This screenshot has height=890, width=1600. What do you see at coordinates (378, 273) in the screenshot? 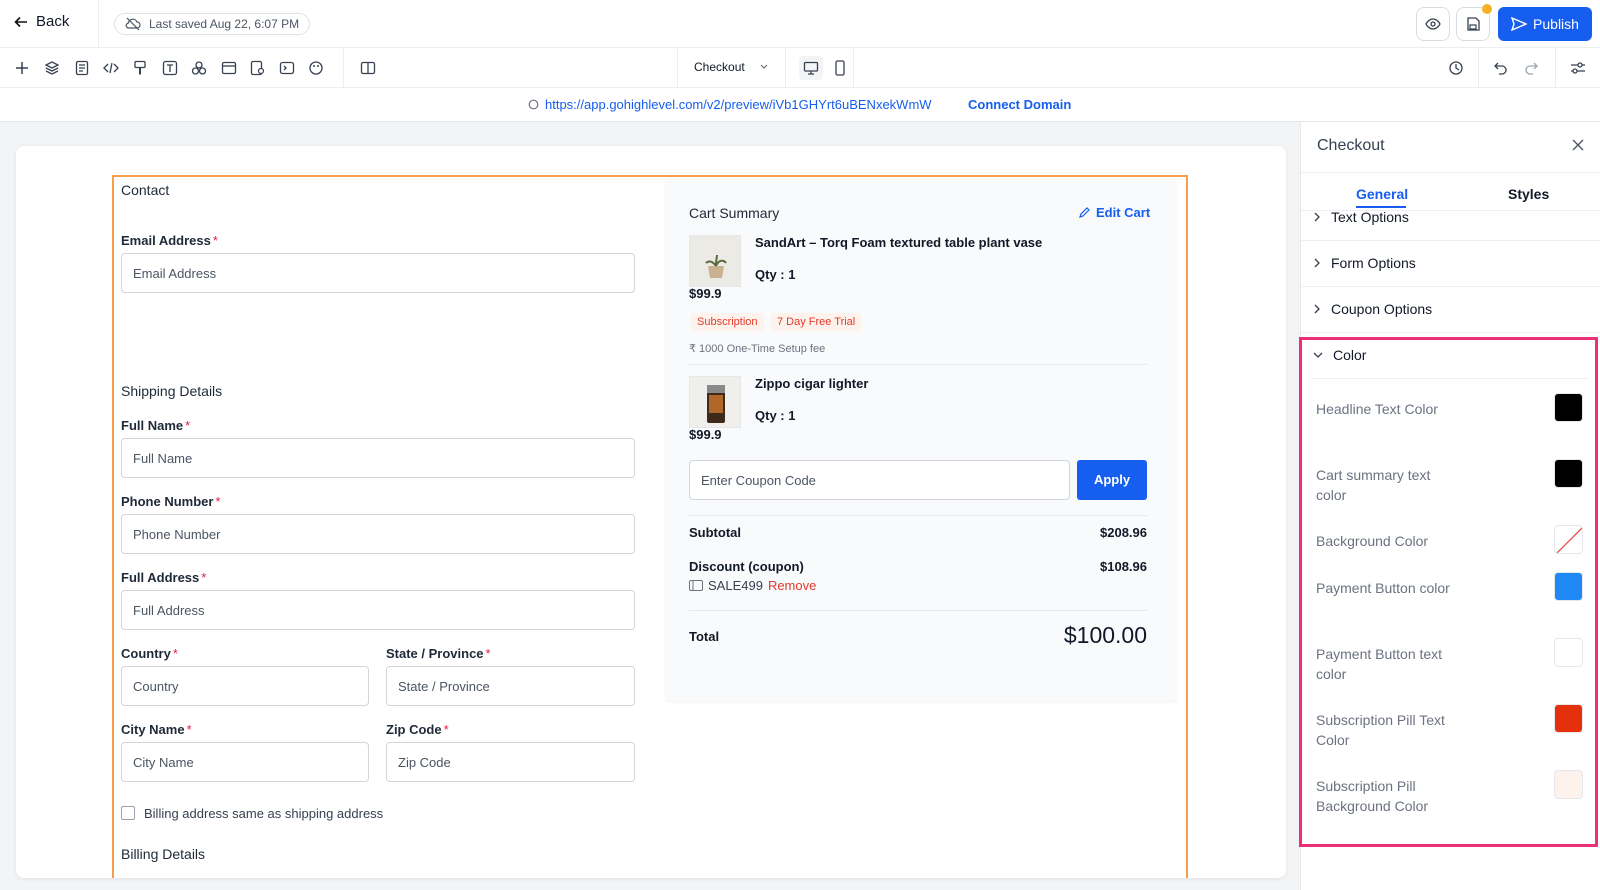
I see `email-field: Email Address` at bounding box center [378, 273].